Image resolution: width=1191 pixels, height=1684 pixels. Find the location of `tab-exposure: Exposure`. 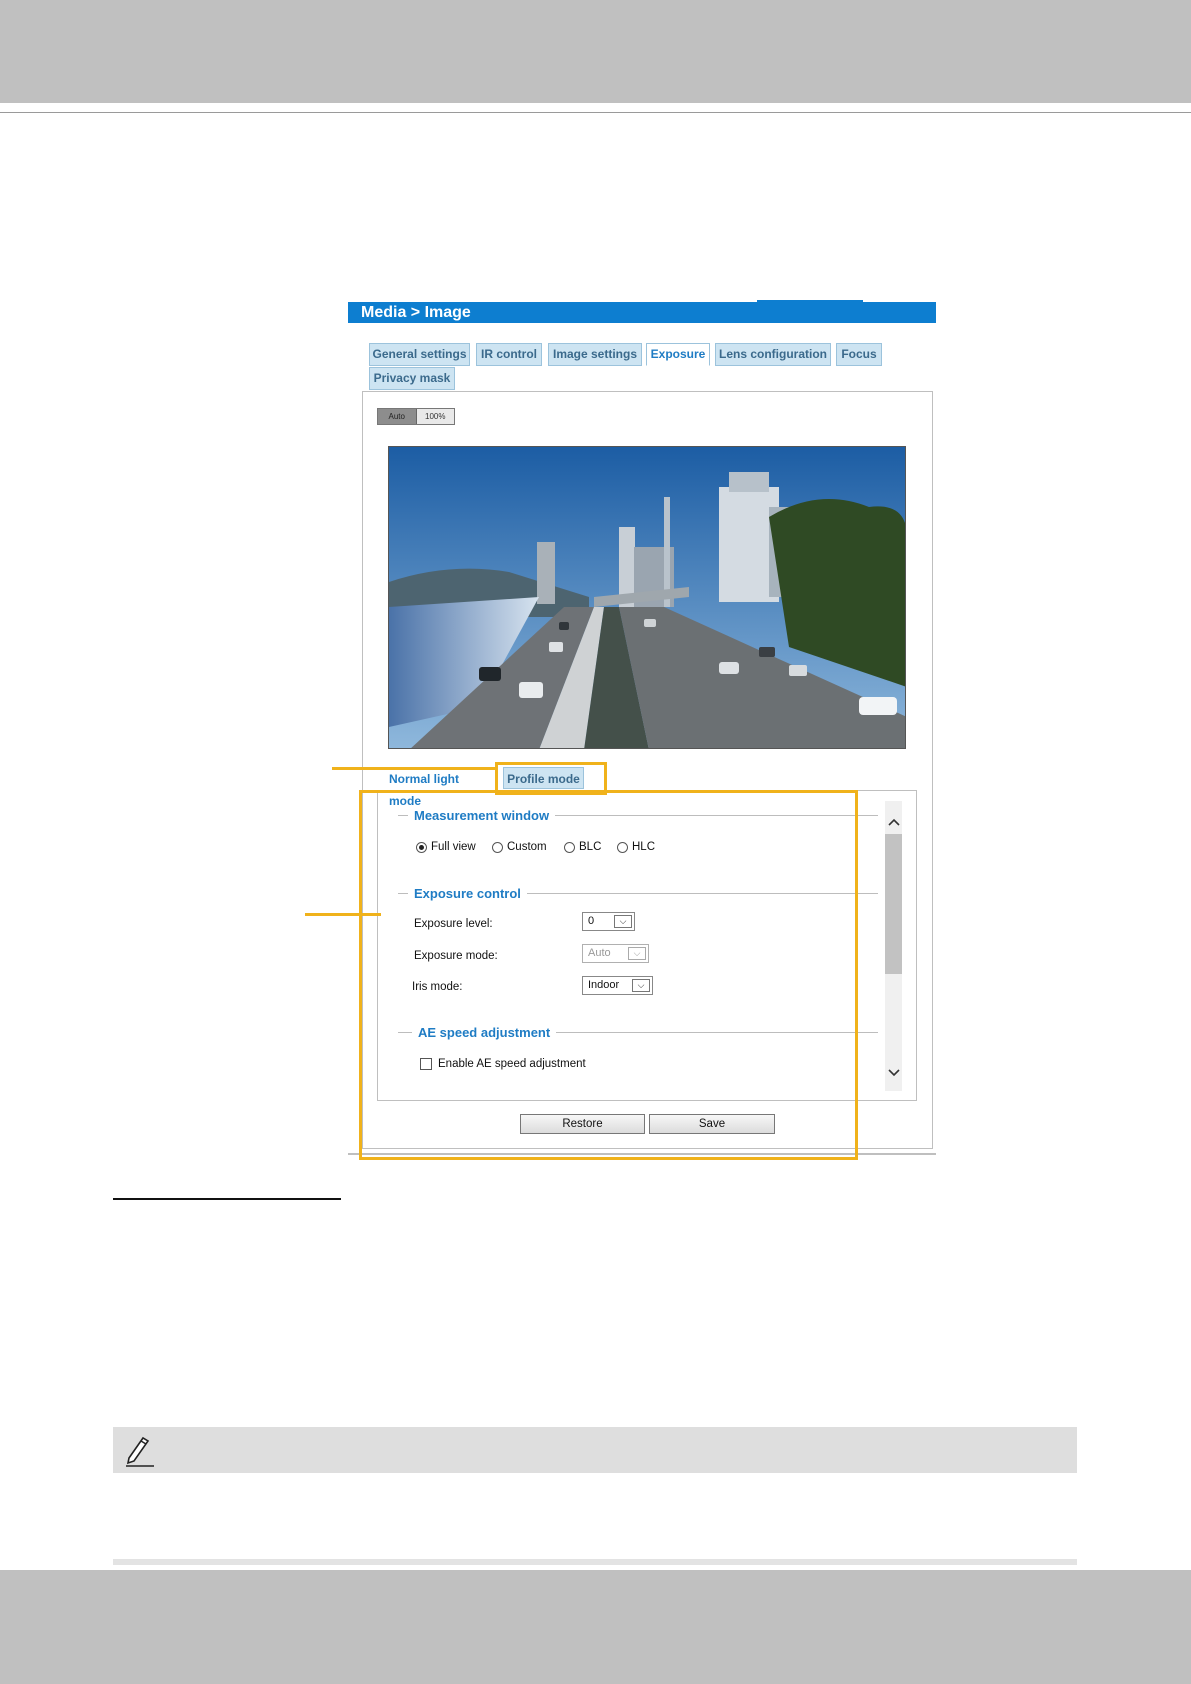

tab-exposure: Exposure is located at coordinates (678, 354).